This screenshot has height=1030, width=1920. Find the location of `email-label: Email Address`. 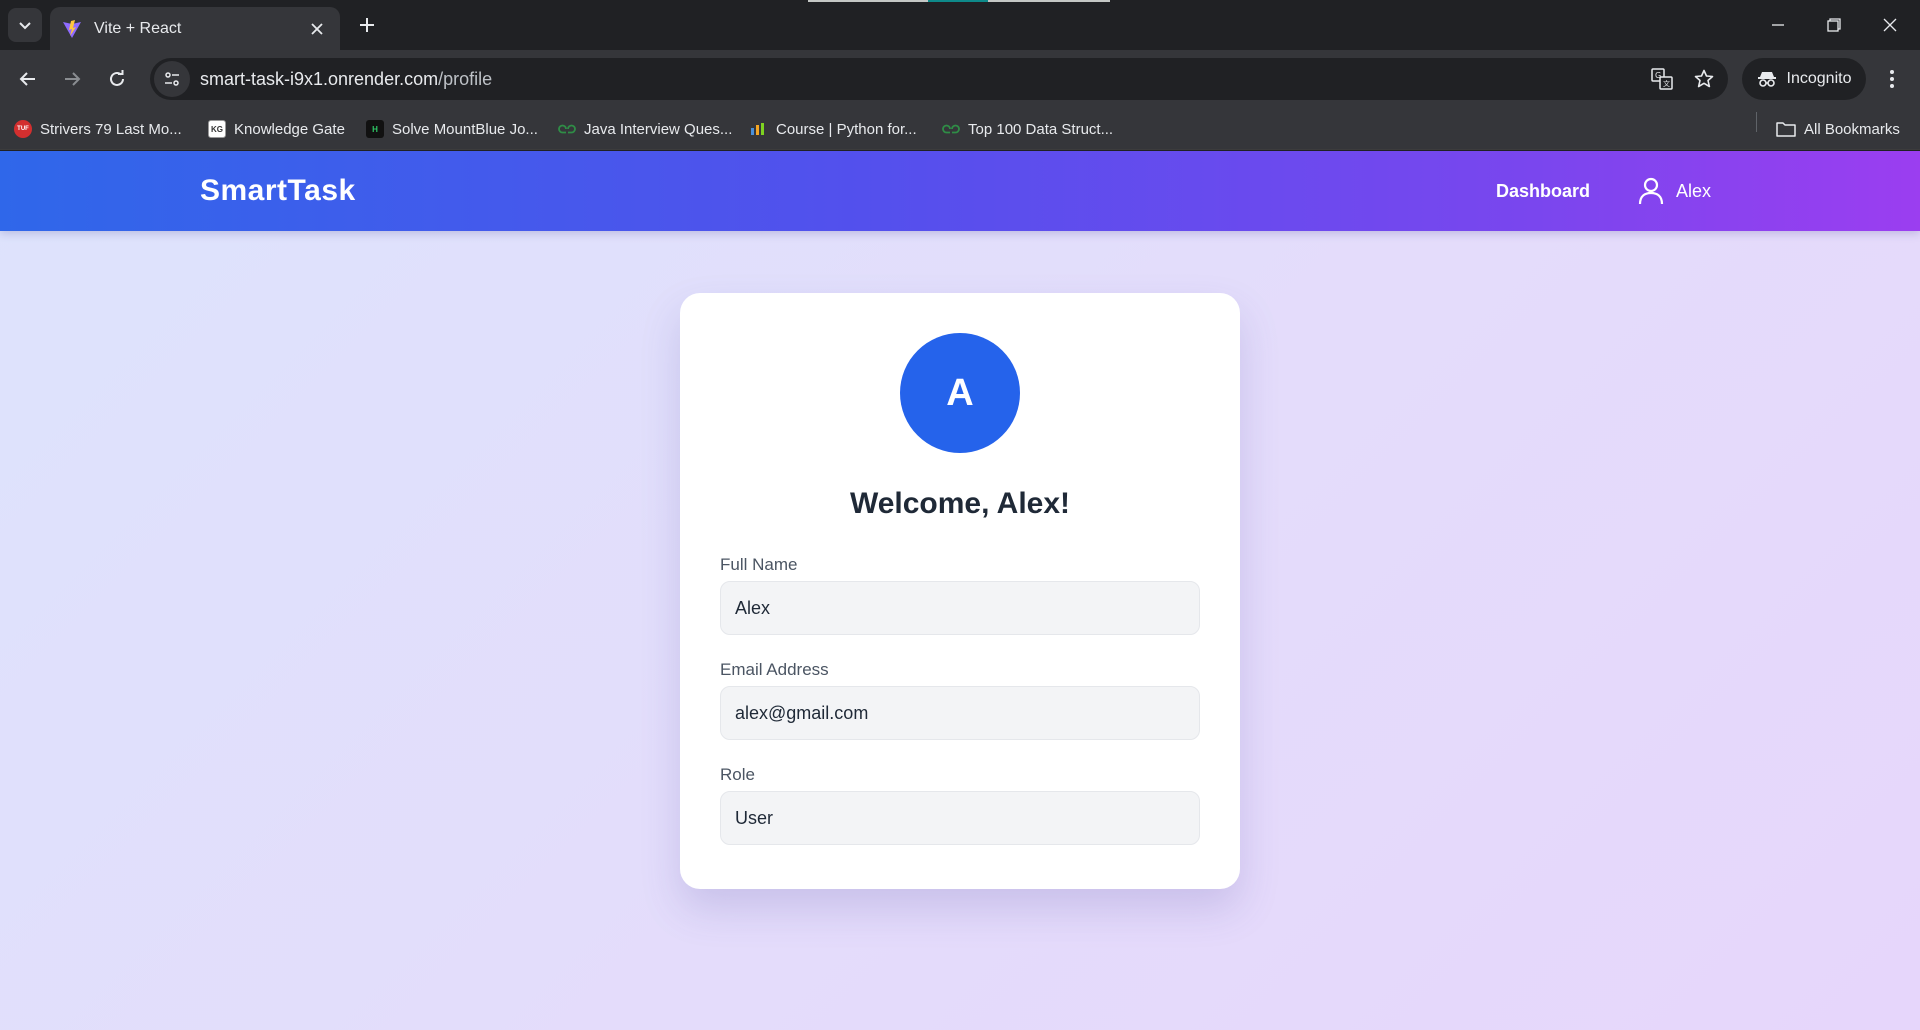

email-label: Email Address is located at coordinates (774, 669).